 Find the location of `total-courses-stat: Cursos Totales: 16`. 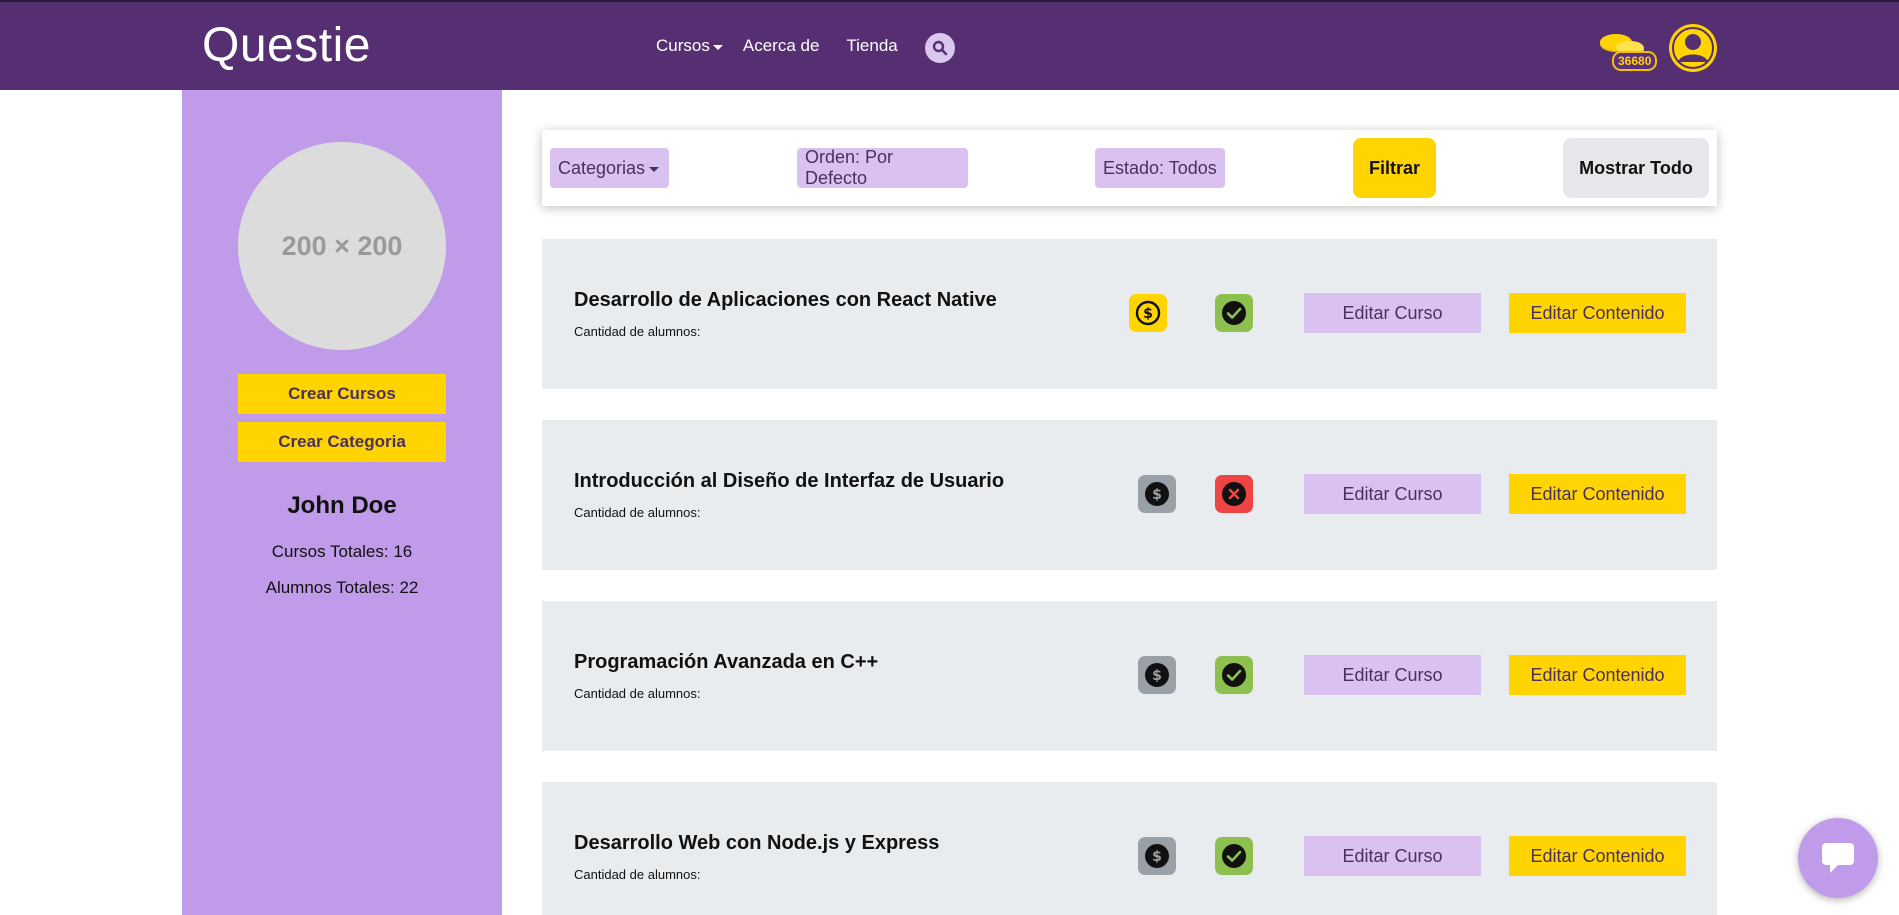

total-courses-stat: Cursos Totales: 16 is located at coordinates (342, 551).